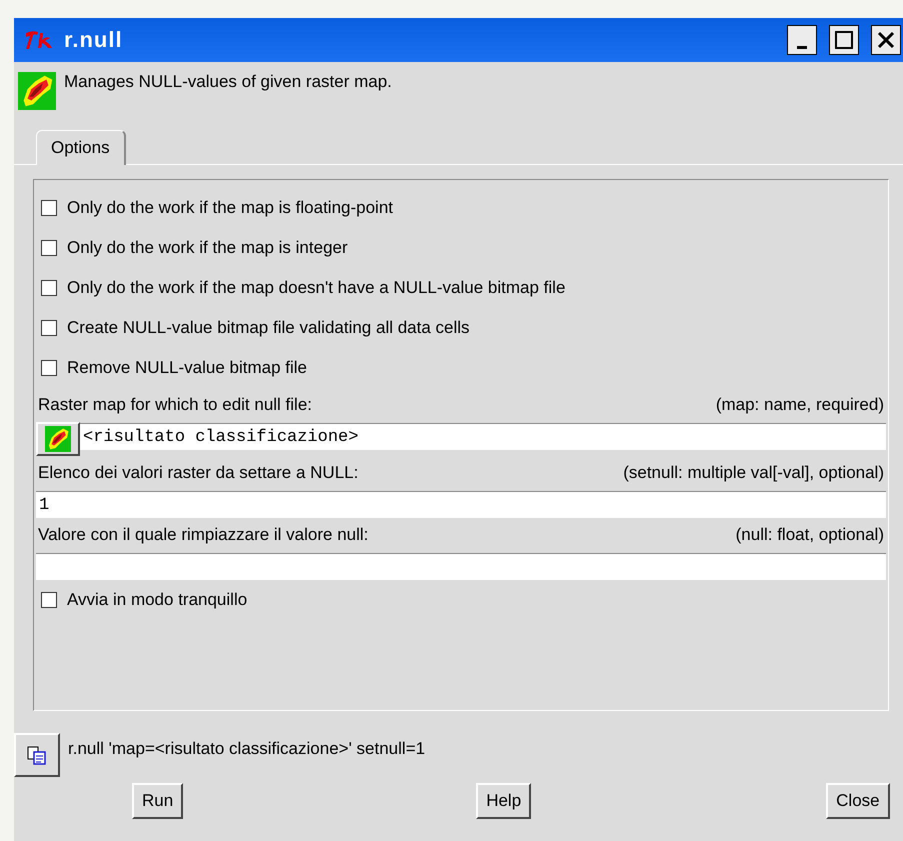 Image resolution: width=903 pixels, height=841 pixels. What do you see at coordinates (802, 47) in the screenshot?
I see `minimize-icon` at bounding box center [802, 47].